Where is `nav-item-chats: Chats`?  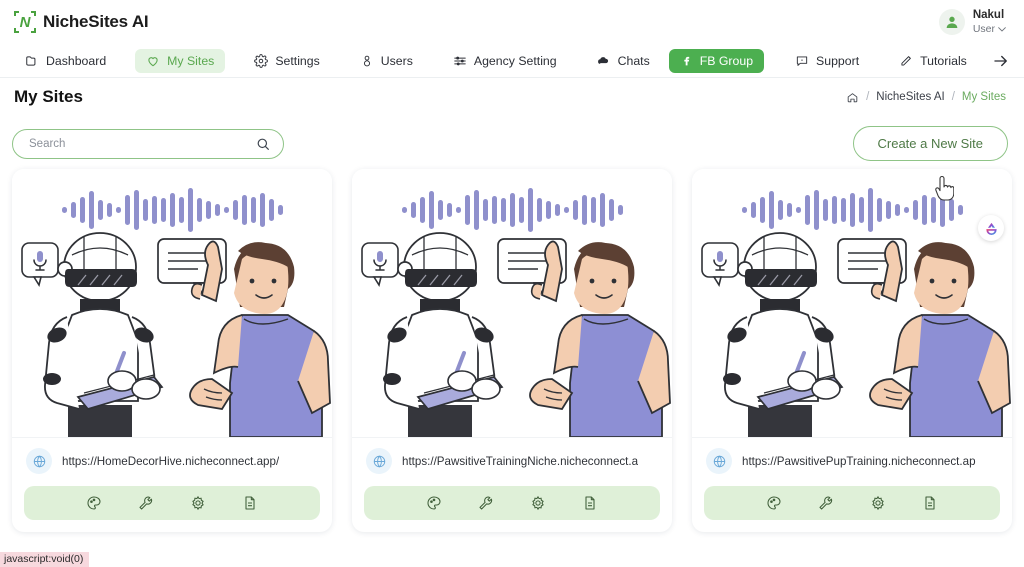 nav-item-chats: Chats is located at coordinates (623, 61).